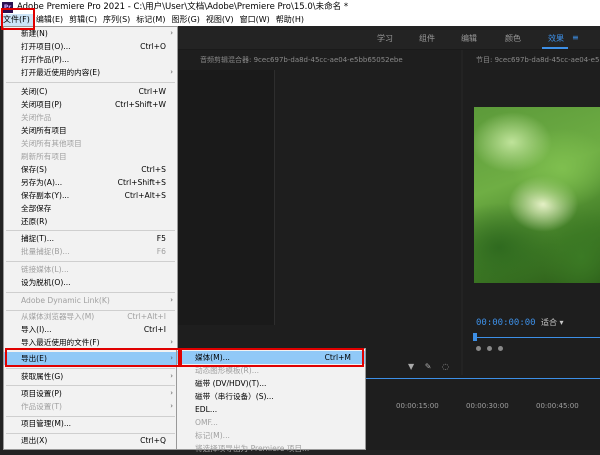  Describe the element at coordinates (90, 376) in the screenshot. I see `menu-item-get-properties: 获取属性(G) ›` at that location.